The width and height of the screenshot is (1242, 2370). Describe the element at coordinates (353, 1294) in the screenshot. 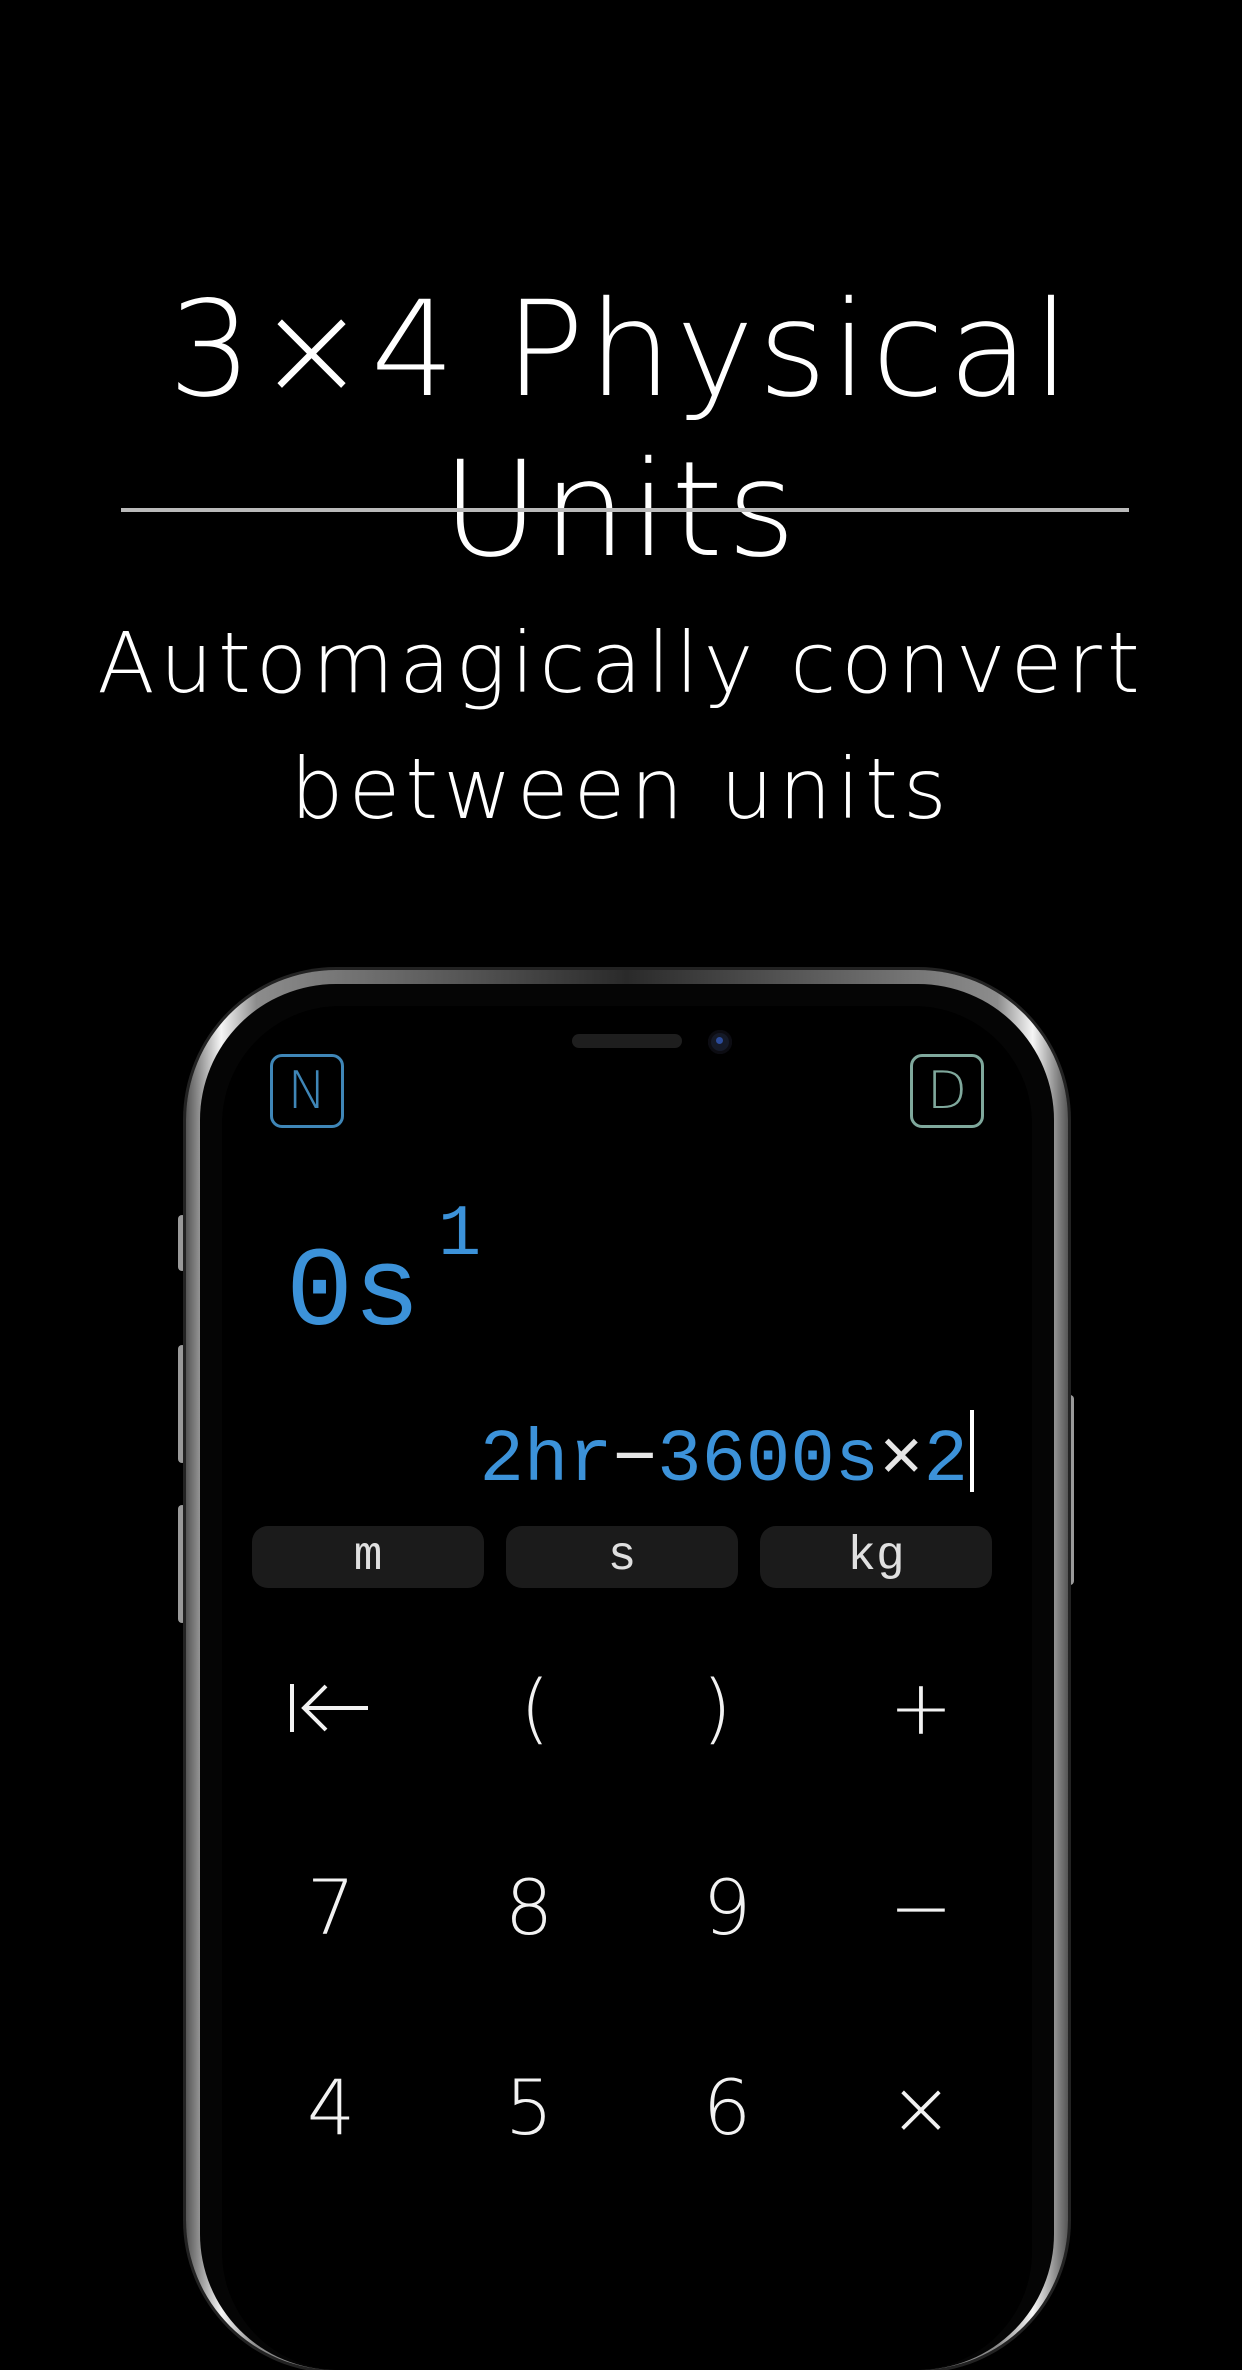

I see `result-value: 0s` at that location.